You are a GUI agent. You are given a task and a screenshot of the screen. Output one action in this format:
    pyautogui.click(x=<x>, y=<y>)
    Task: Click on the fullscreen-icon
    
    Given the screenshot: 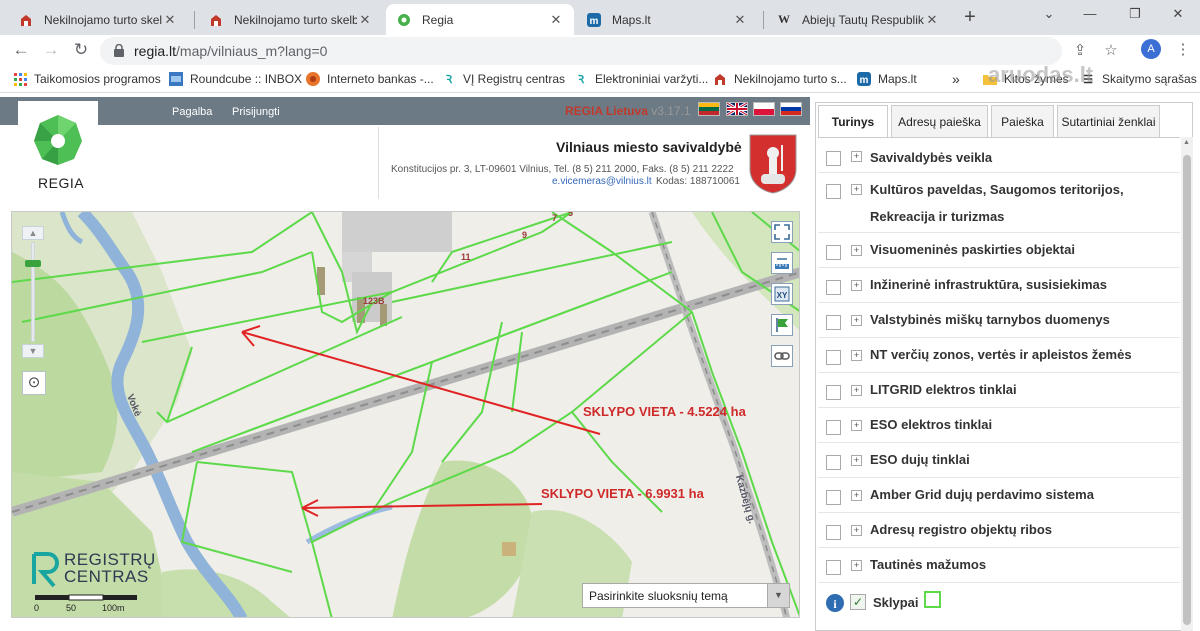 What is the action you would take?
    pyautogui.click(x=782, y=232)
    